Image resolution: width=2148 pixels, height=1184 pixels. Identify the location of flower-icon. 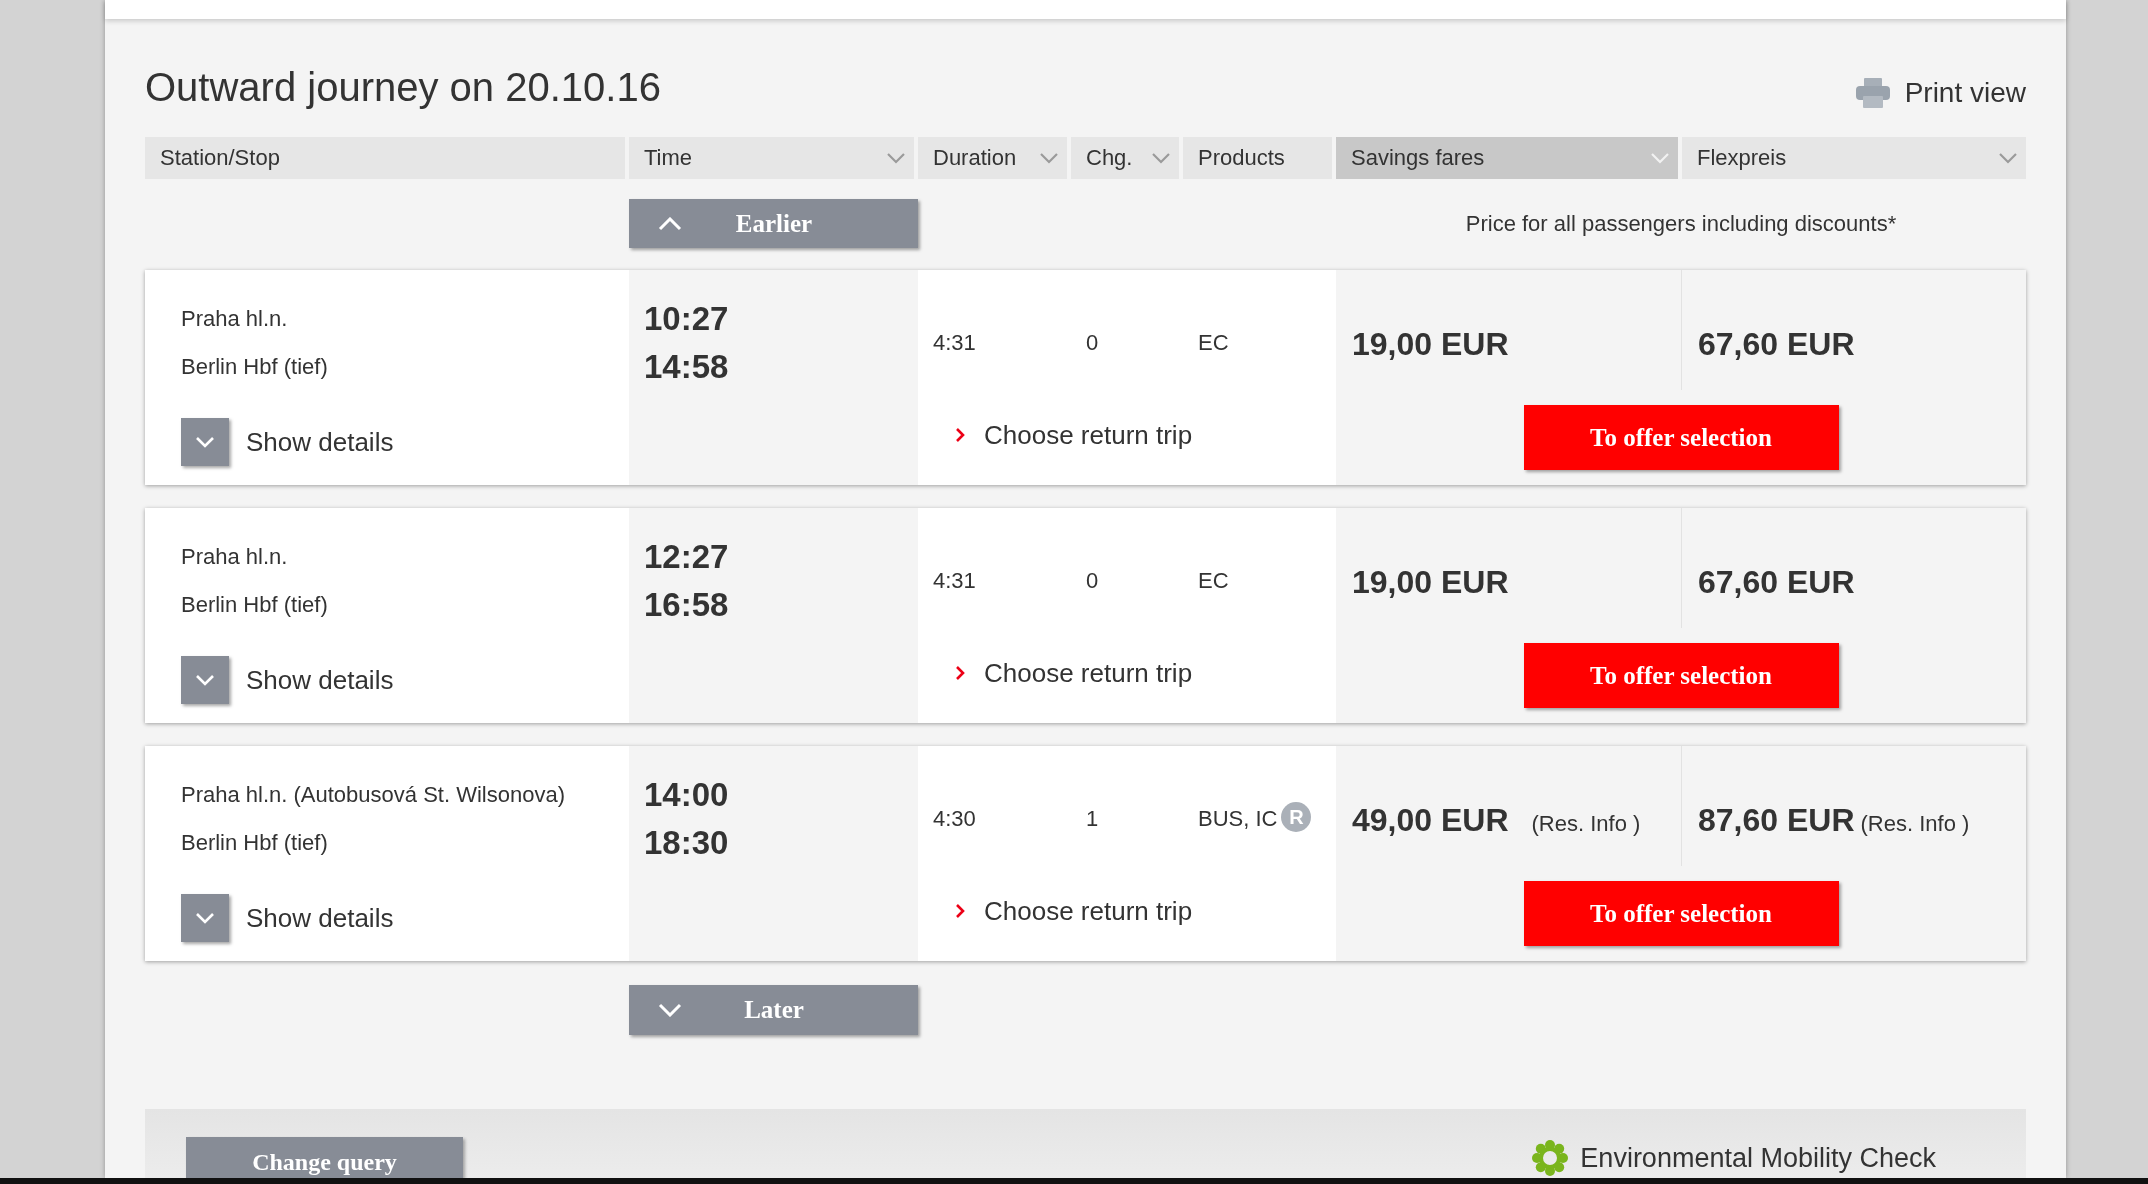
(1550, 1158).